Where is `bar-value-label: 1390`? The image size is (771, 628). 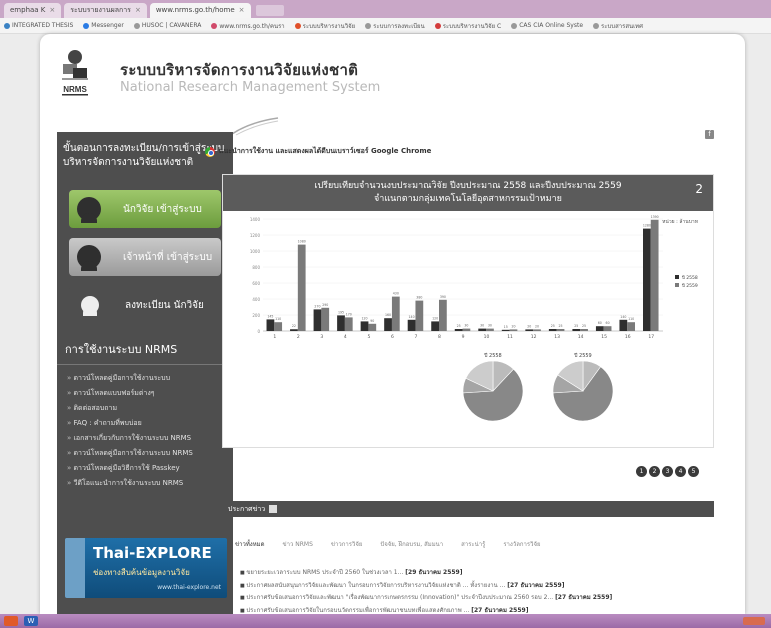
bar-value-label: 1390 is located at coordinates (655, 217).